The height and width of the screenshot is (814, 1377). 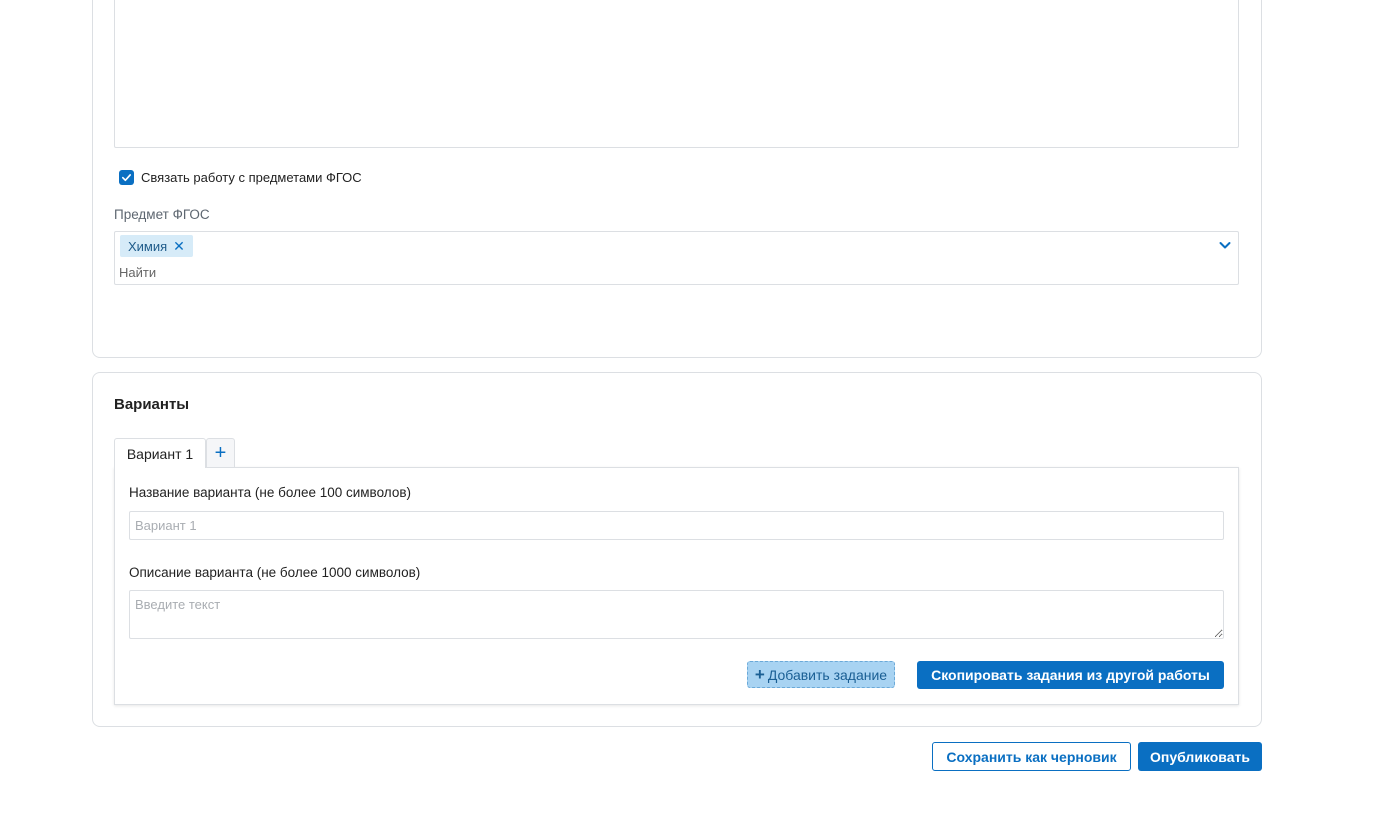 I want to click on subject-tag: Химия ✕, so click(x=156, y=246).